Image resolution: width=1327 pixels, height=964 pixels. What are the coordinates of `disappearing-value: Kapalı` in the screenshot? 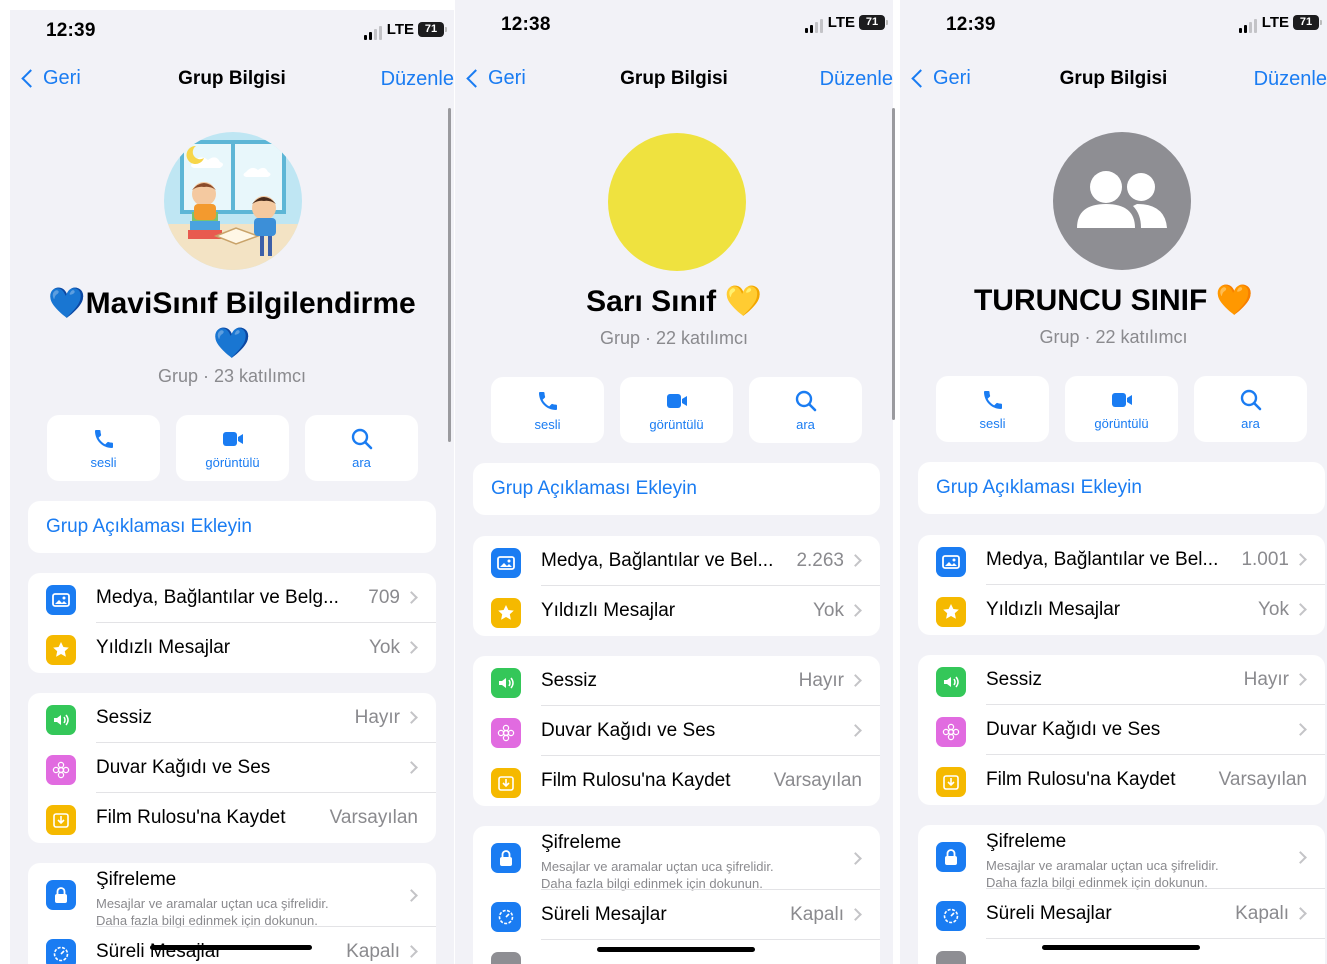 It's located at (817, 914).